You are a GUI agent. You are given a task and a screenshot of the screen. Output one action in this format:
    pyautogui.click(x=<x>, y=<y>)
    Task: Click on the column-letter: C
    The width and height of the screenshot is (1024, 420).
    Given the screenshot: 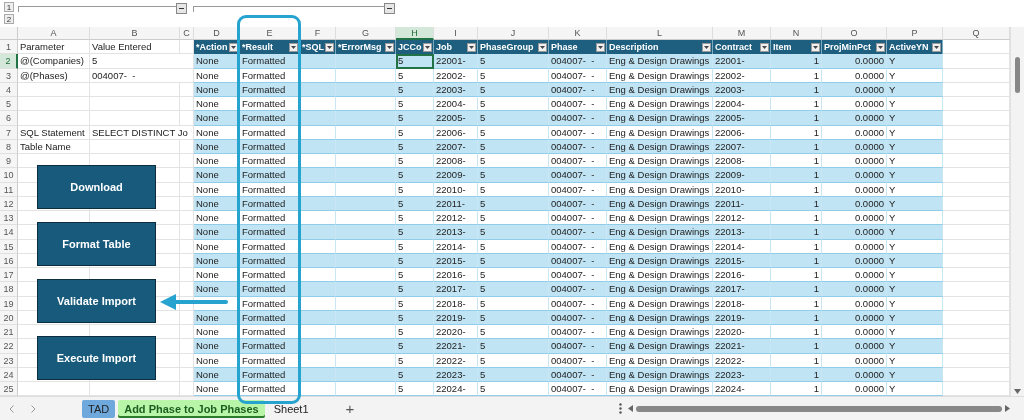 What is the action you would take?
    pyautogui.click(x=187, y=33)
    